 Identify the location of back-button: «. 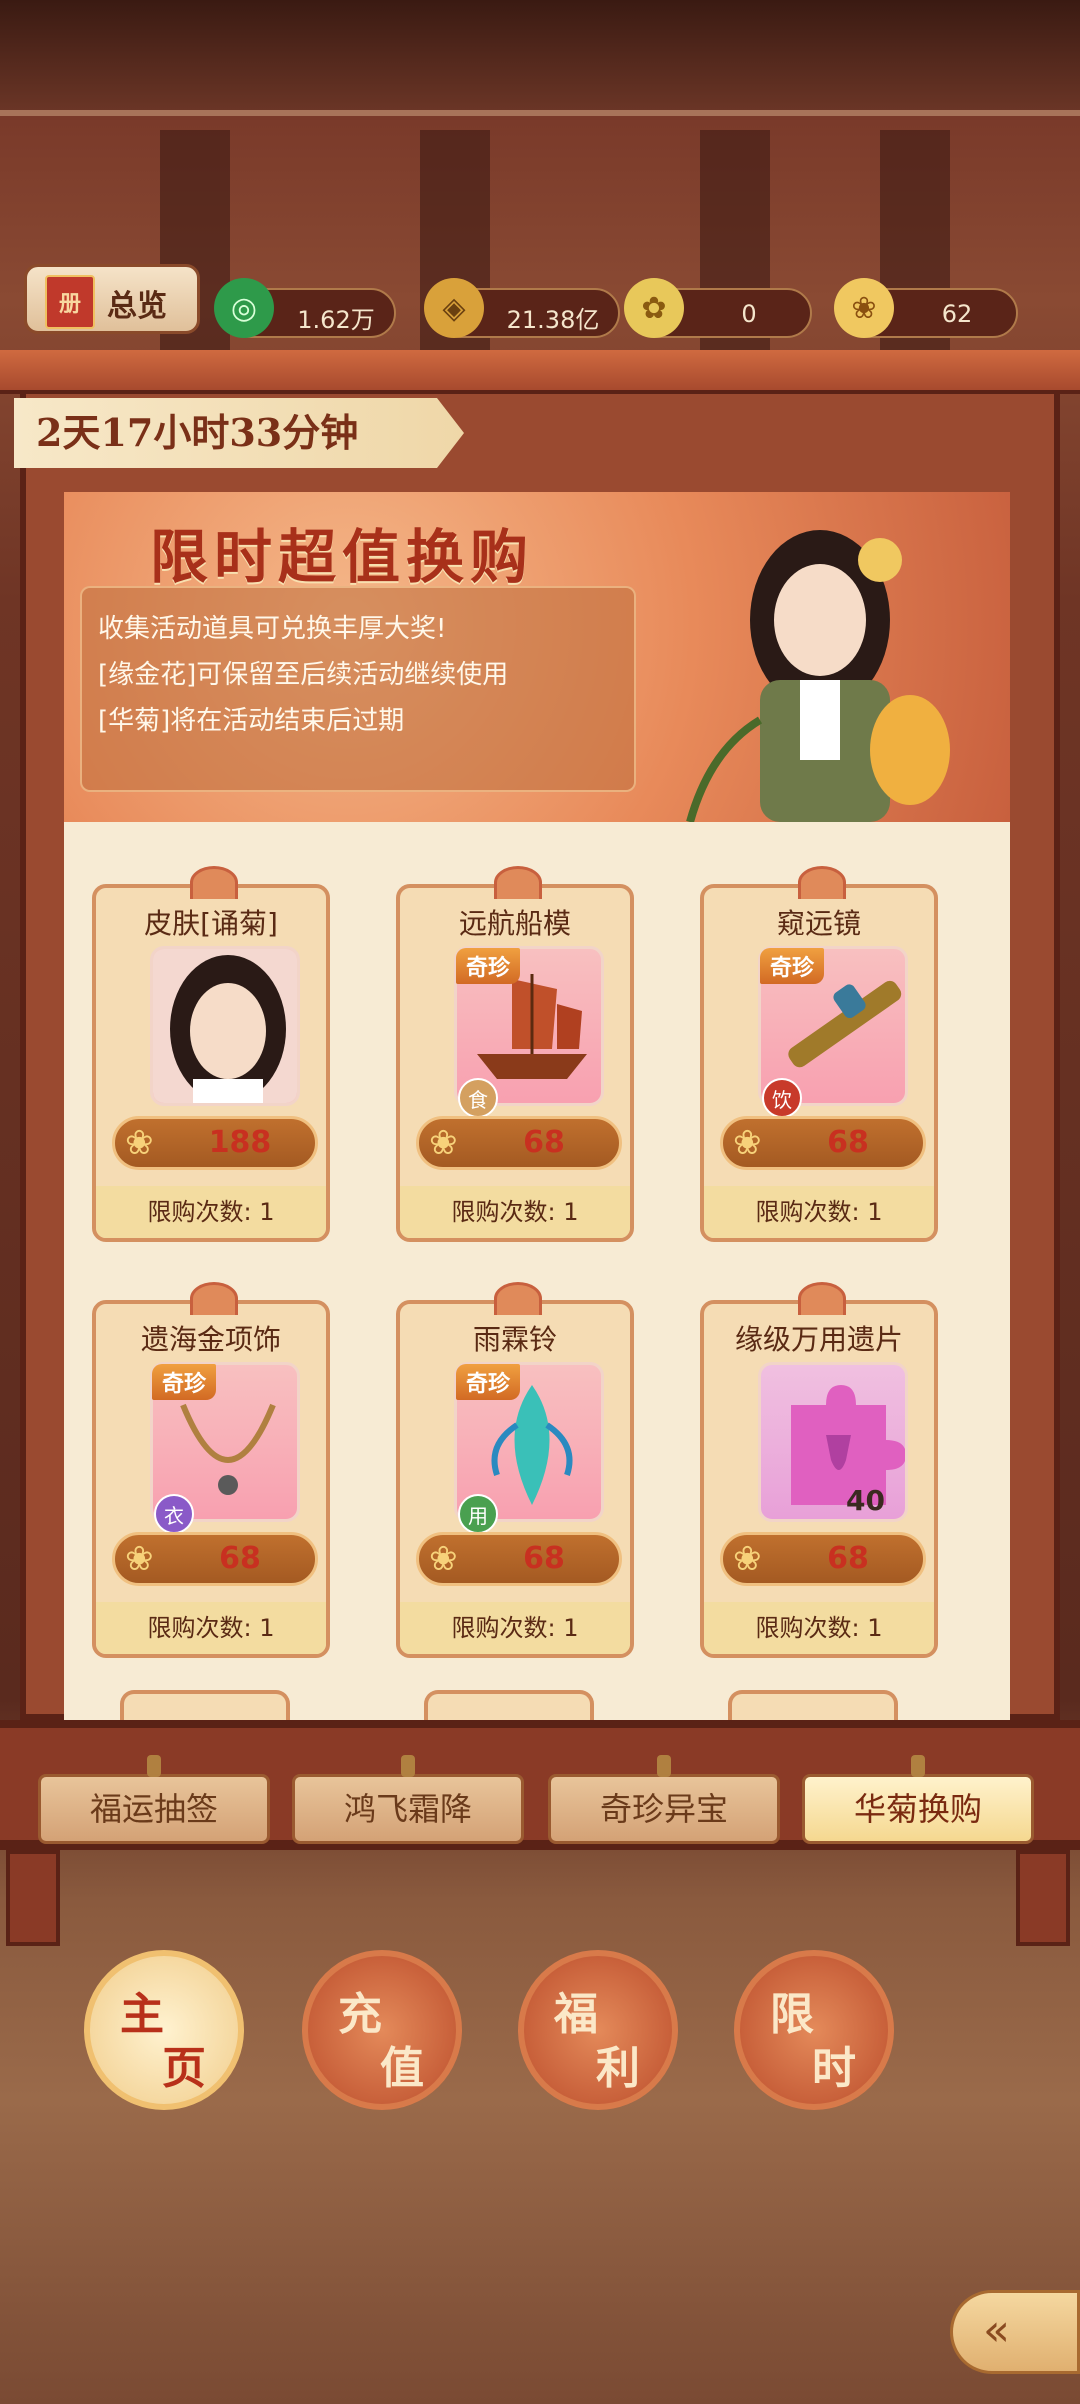
(1015, 2332).